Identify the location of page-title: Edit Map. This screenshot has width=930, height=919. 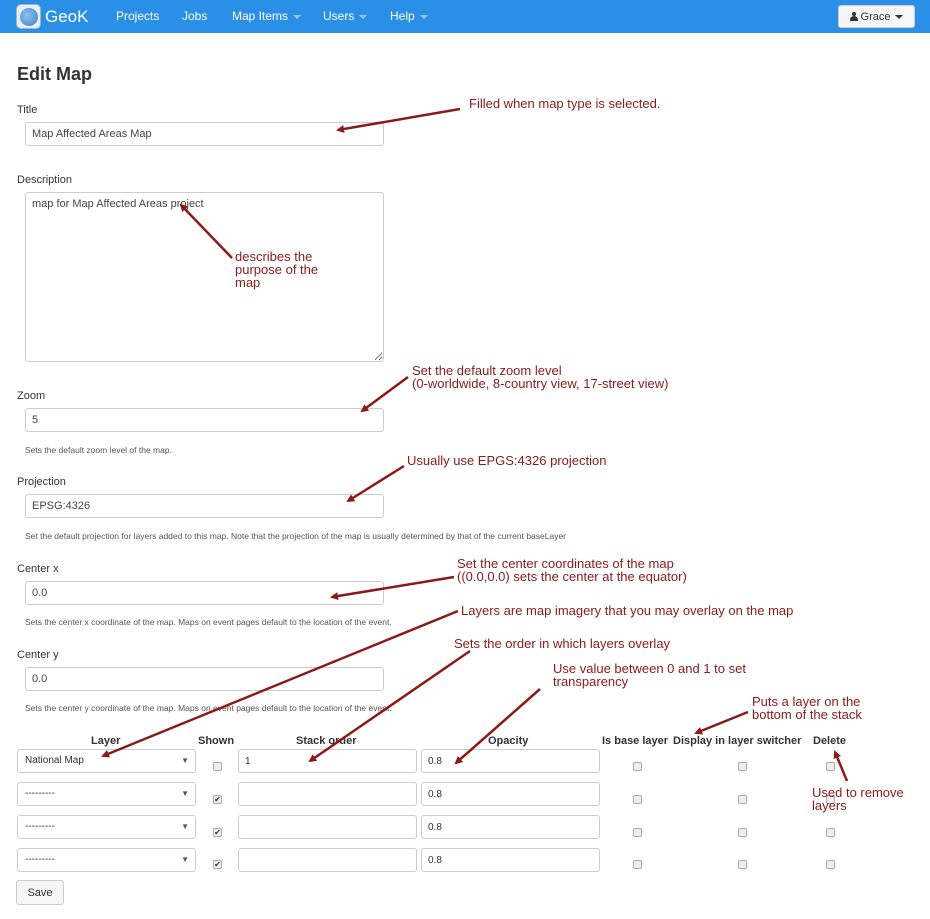
(54, 74).